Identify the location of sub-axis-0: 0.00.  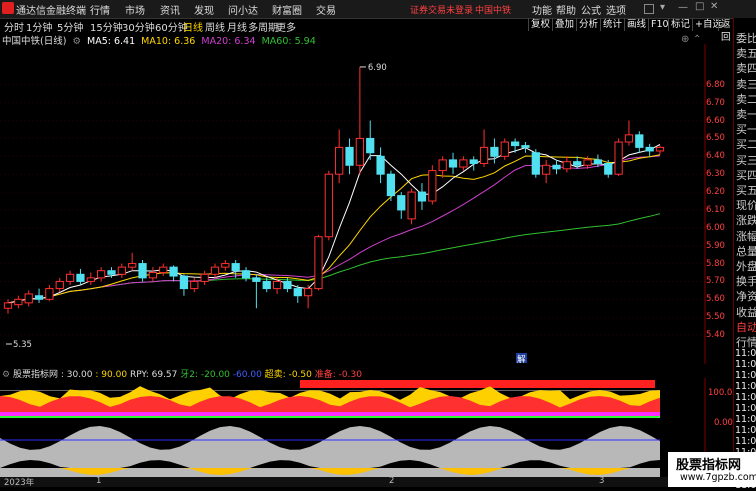
(723, 423).